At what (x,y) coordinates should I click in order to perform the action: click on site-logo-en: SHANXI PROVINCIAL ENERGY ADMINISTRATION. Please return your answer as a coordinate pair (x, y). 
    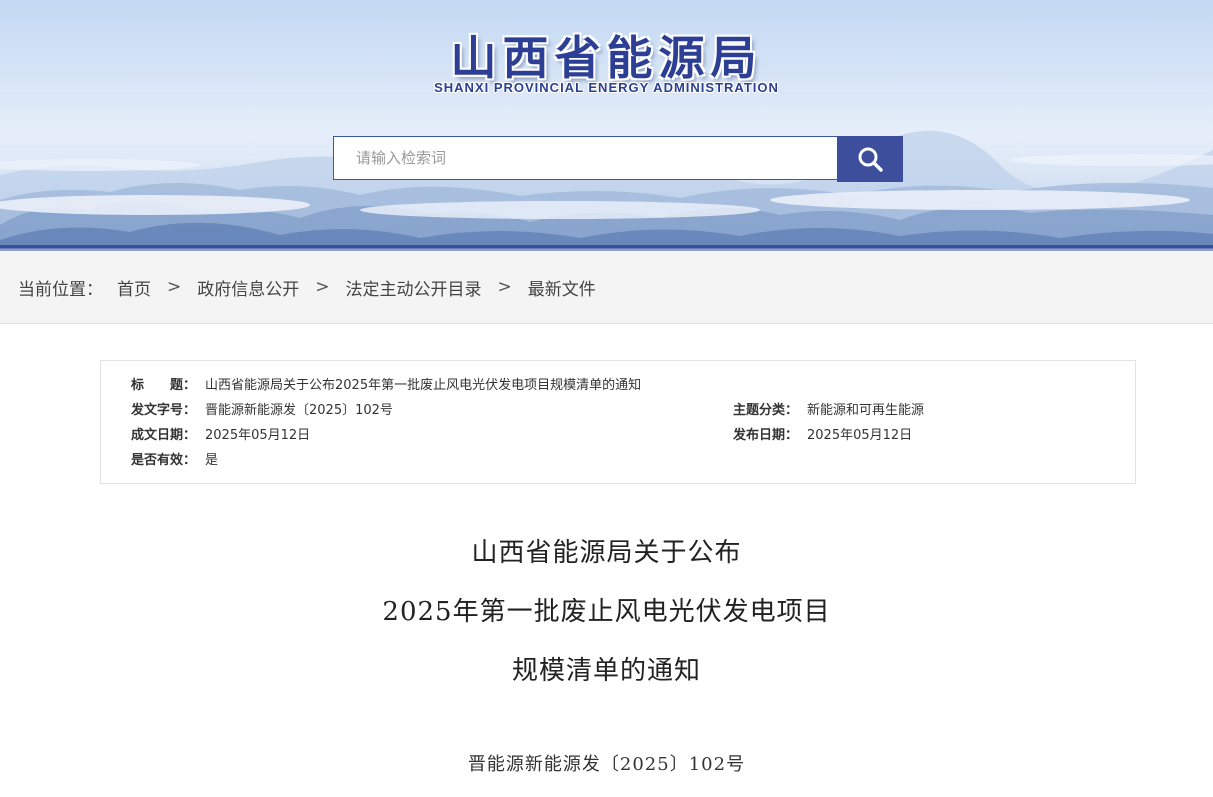
    Looking at the image, I should click on (606, 87).